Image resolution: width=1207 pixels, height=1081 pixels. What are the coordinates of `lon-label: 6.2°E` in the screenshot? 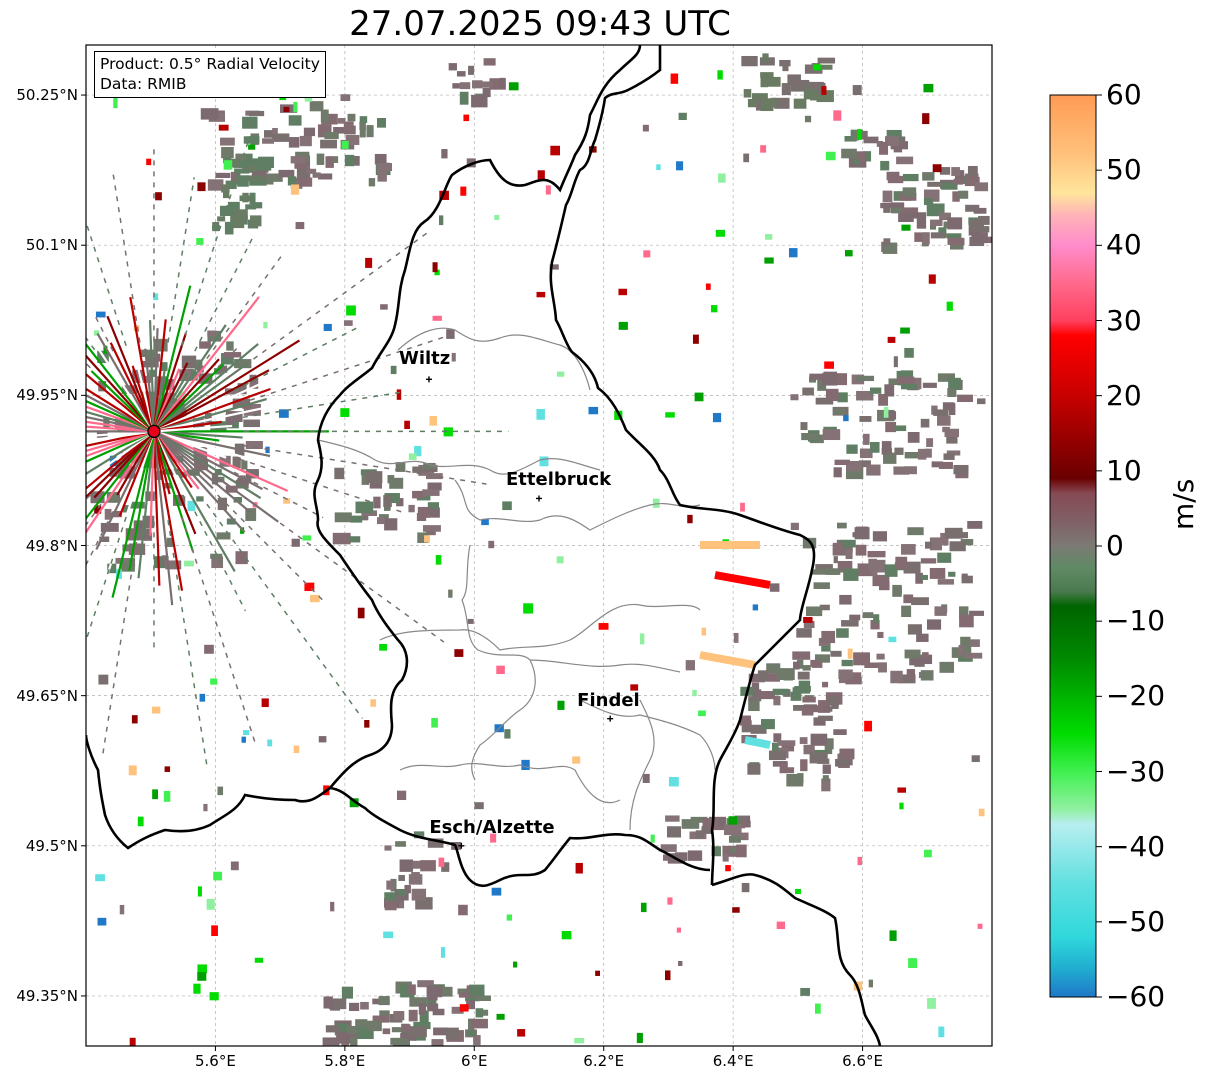 It's located at (604, 1061).